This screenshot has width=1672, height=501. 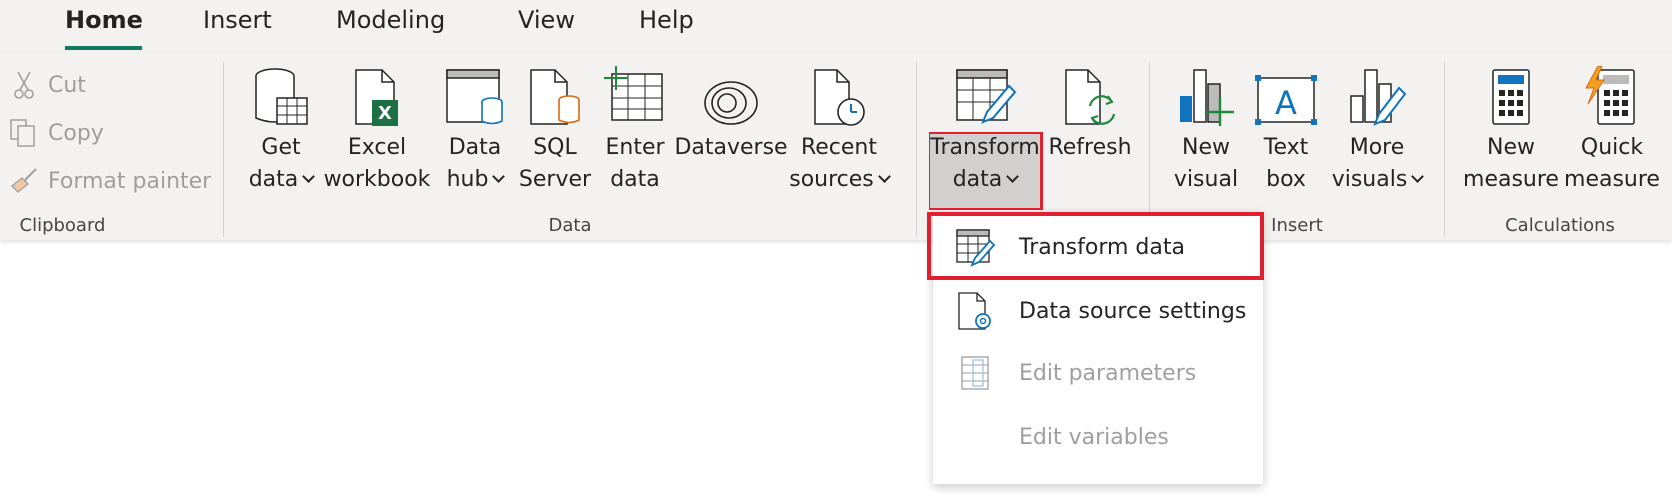 What do you see at coordinates (1612, 147) in the screenshot?
I see `quick-measure-line1: Quick` at bounding box center [1612, 147].